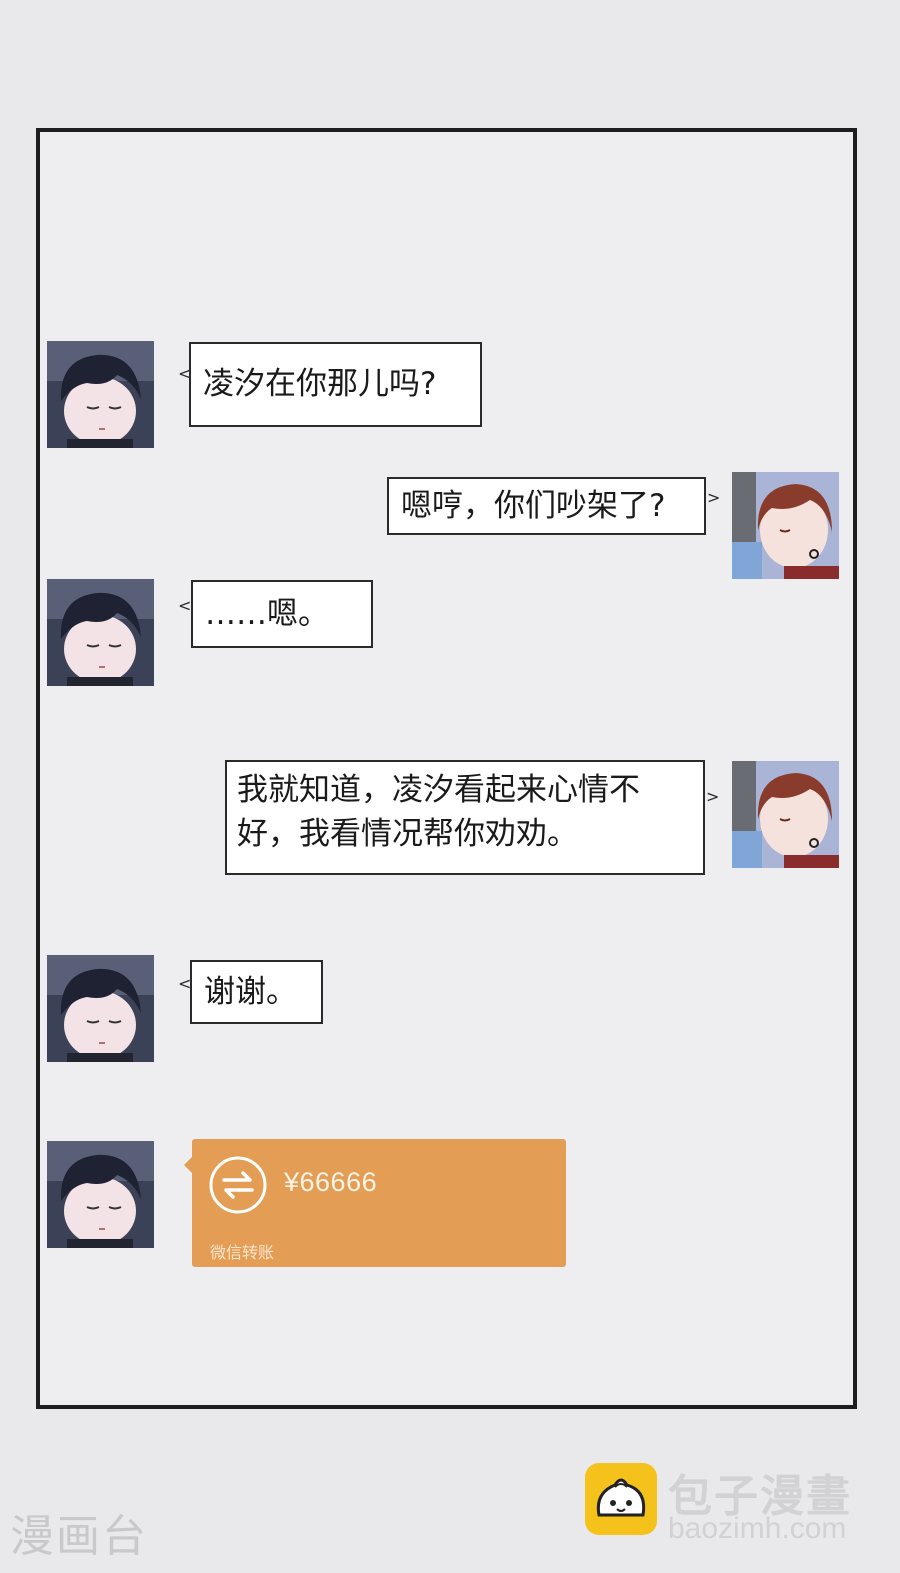 This screenshot has height=1573, width=900. Describe the element at coordinates (438, 790) in the screenshot. I see `message-text-line-1: 我就知道，凌汐看起来心情不` at that location.